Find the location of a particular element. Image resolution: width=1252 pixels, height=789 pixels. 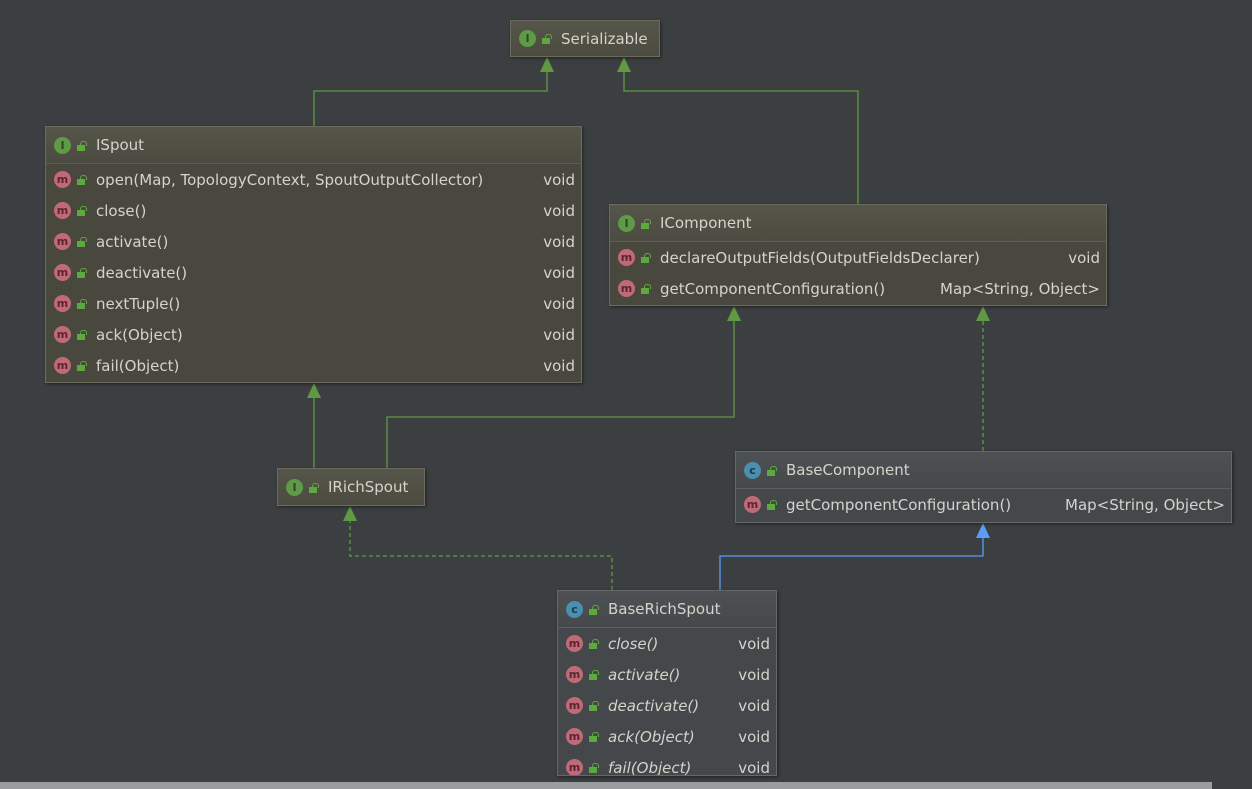

node-name: Serializable is located at coordinates (604, 38).